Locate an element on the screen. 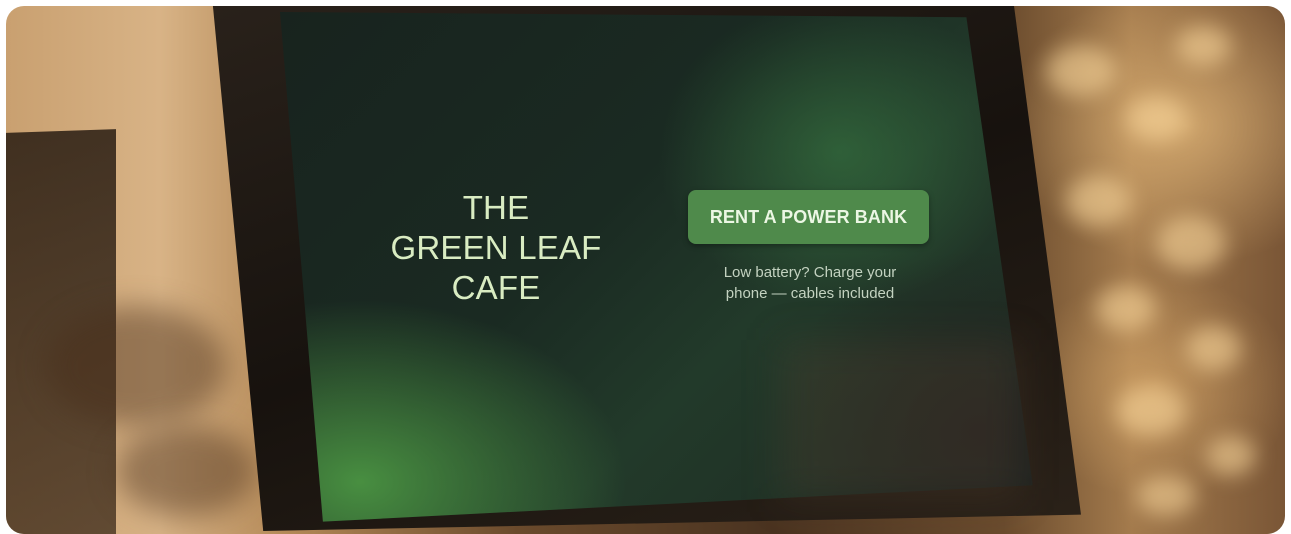 This screenshot has height=534, width=1291. charge-info-line: phone — cables included is located at coordinates (810, 293).